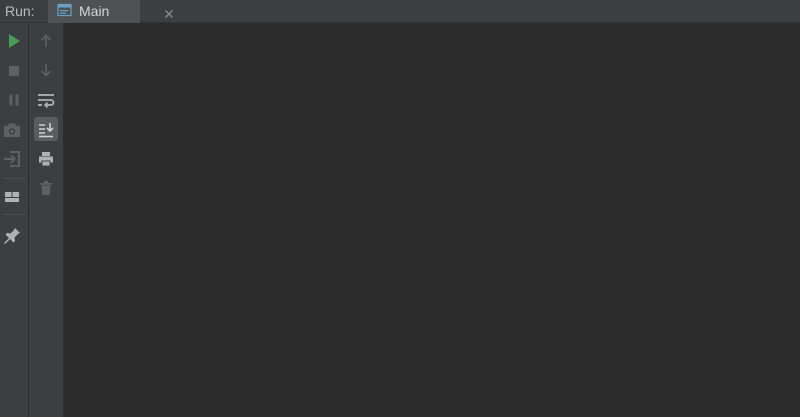  What do you see at coordinates (12, 197) in the screenshot?
I see `layout-icon` at bounding box center [12, 197].